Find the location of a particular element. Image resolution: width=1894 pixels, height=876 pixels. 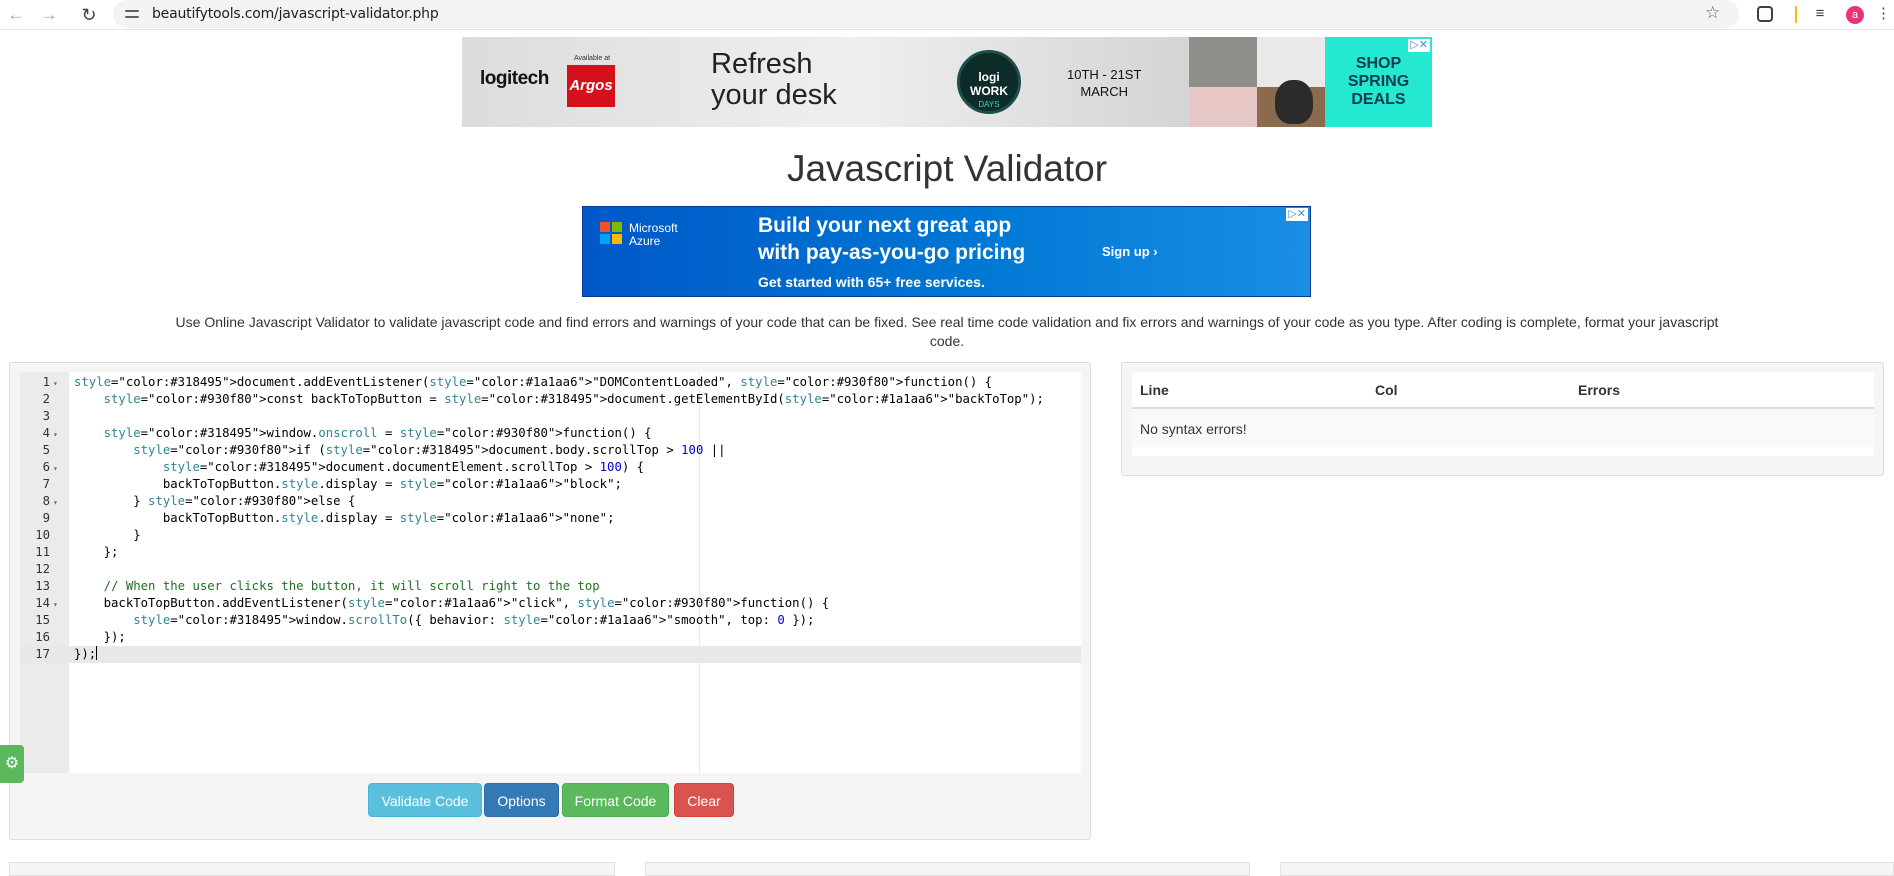

results-table: Line Col Errors No syntax errors! is located at coordinates (1503, 414).